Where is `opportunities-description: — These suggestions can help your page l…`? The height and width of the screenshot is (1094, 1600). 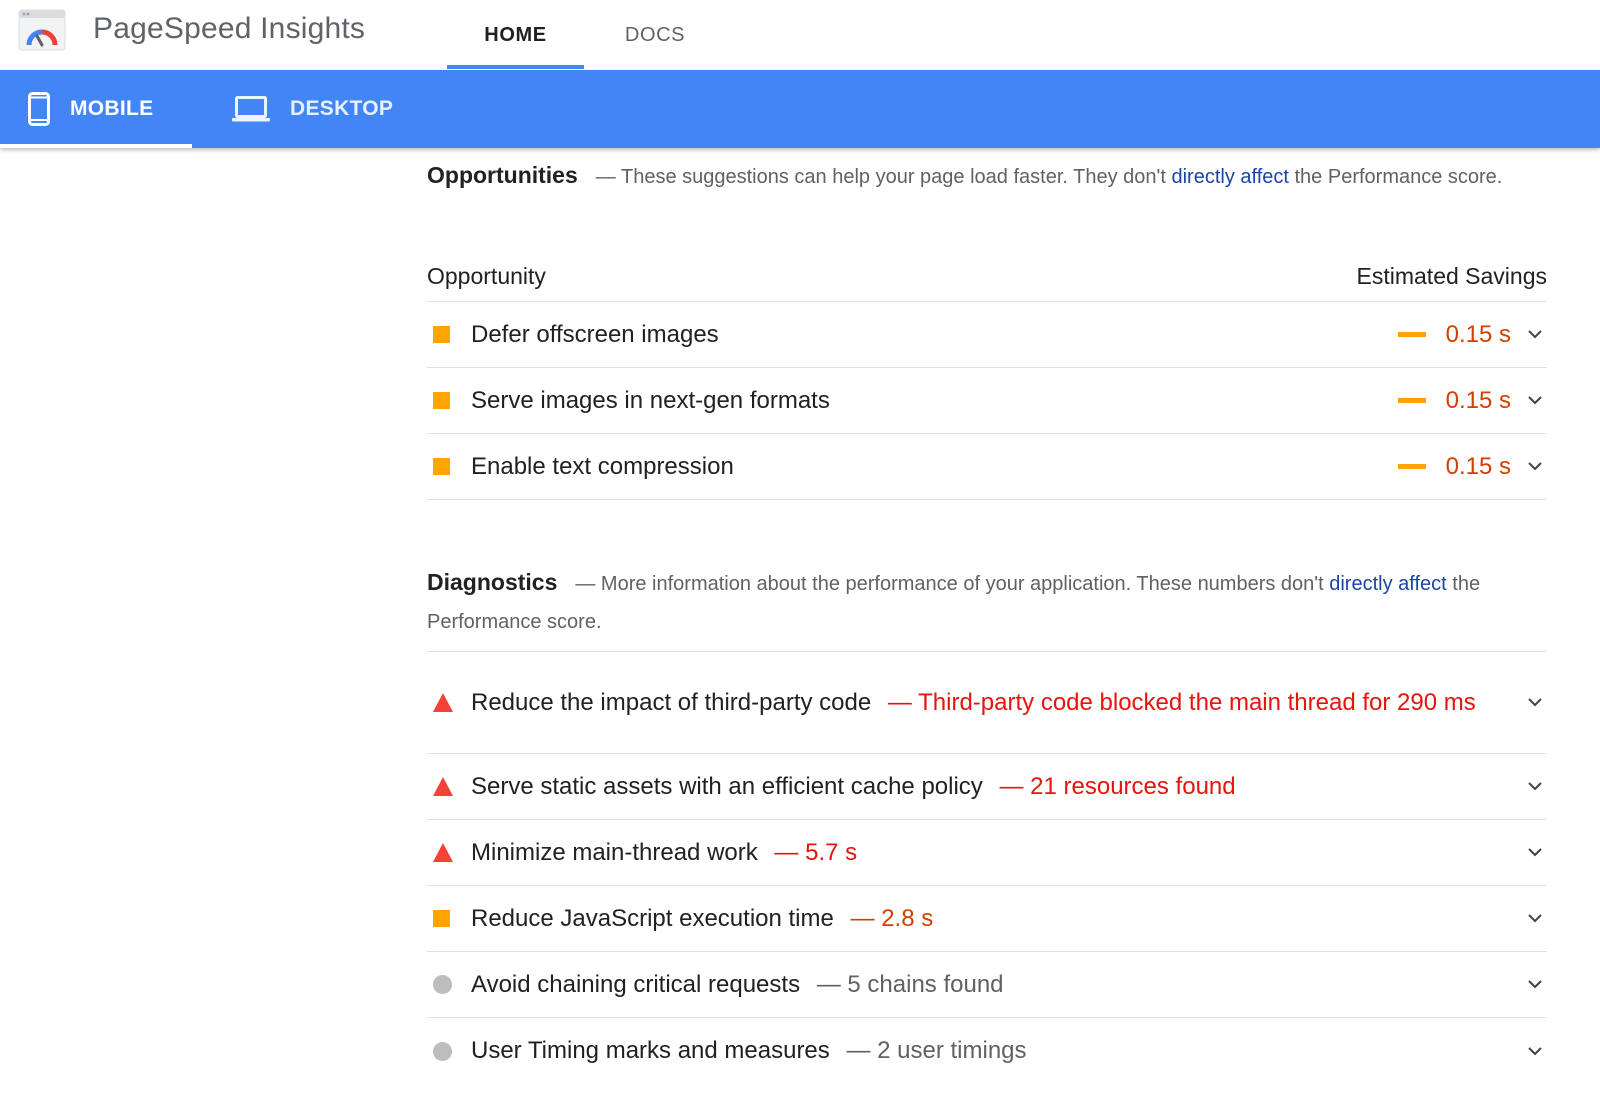
opportunities-description: — These suggestions can help your page l… is located at coordinates (883, 177).